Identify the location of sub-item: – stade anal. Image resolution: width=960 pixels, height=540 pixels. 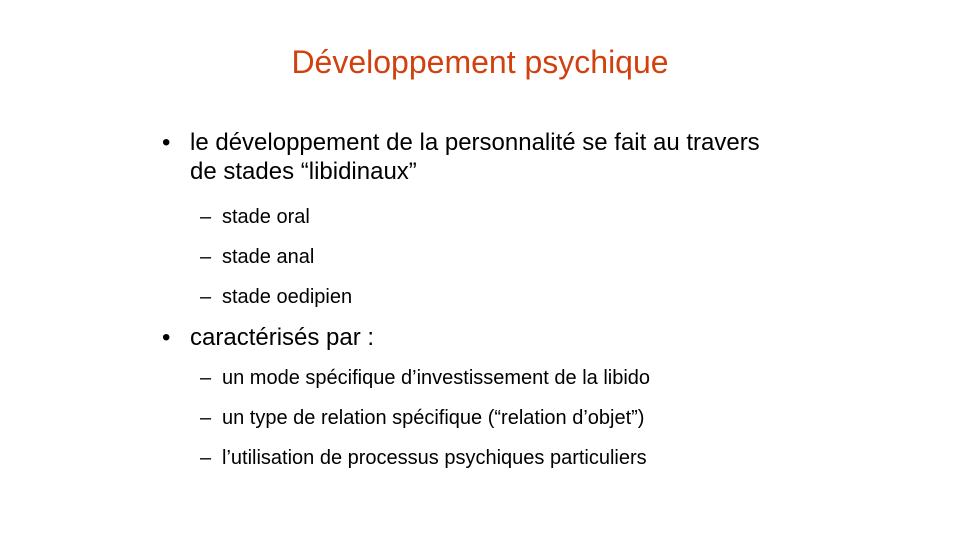
(500, 257).